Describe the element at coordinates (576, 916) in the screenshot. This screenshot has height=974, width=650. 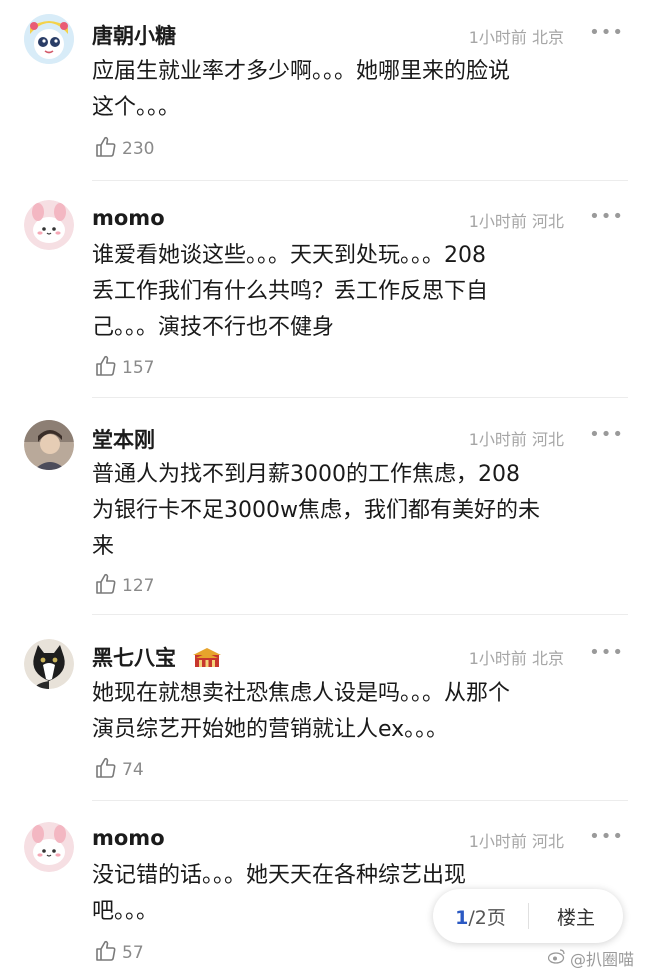
I see `floor-owner-button: 楼主` at that location.